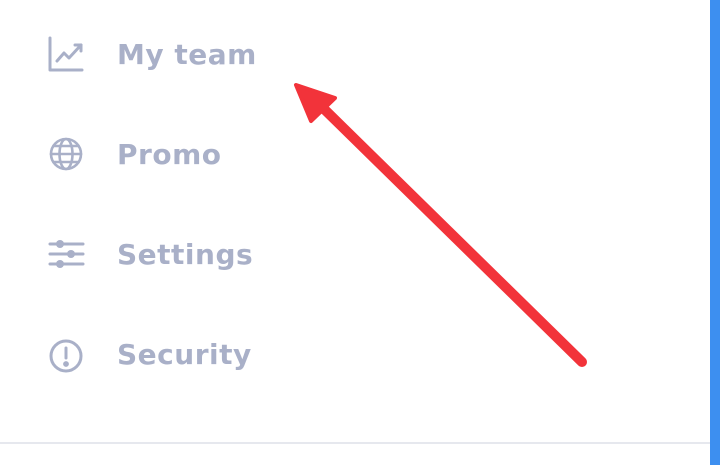 The image size is (720, 465). I want to click on alert-circle-icon, so click(66, 354).